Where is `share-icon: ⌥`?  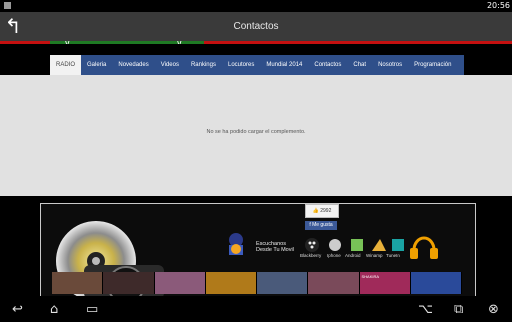
share-icon: ⌥ is located at coordinates (425, 309).